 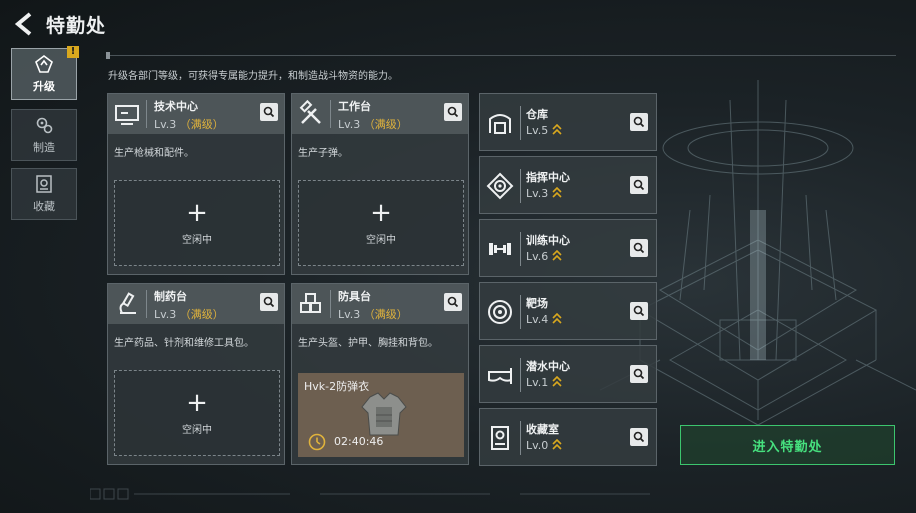 What do you see at coordinates (44, 194) in the screenshot?
I see `tab-collection: 收藏` at bounding box center [44, 194].